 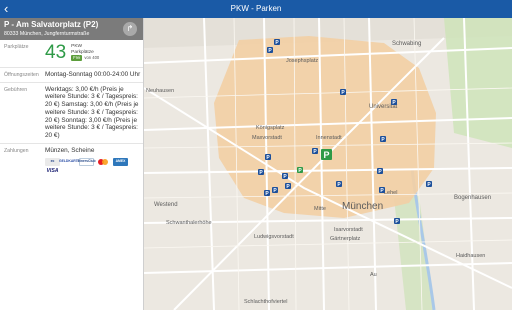 What do you see at coordinates (302, 61) in the screenshot?
I see `map-label-josephsplatz: Josephsplatz` at bounding box center [302, 61].